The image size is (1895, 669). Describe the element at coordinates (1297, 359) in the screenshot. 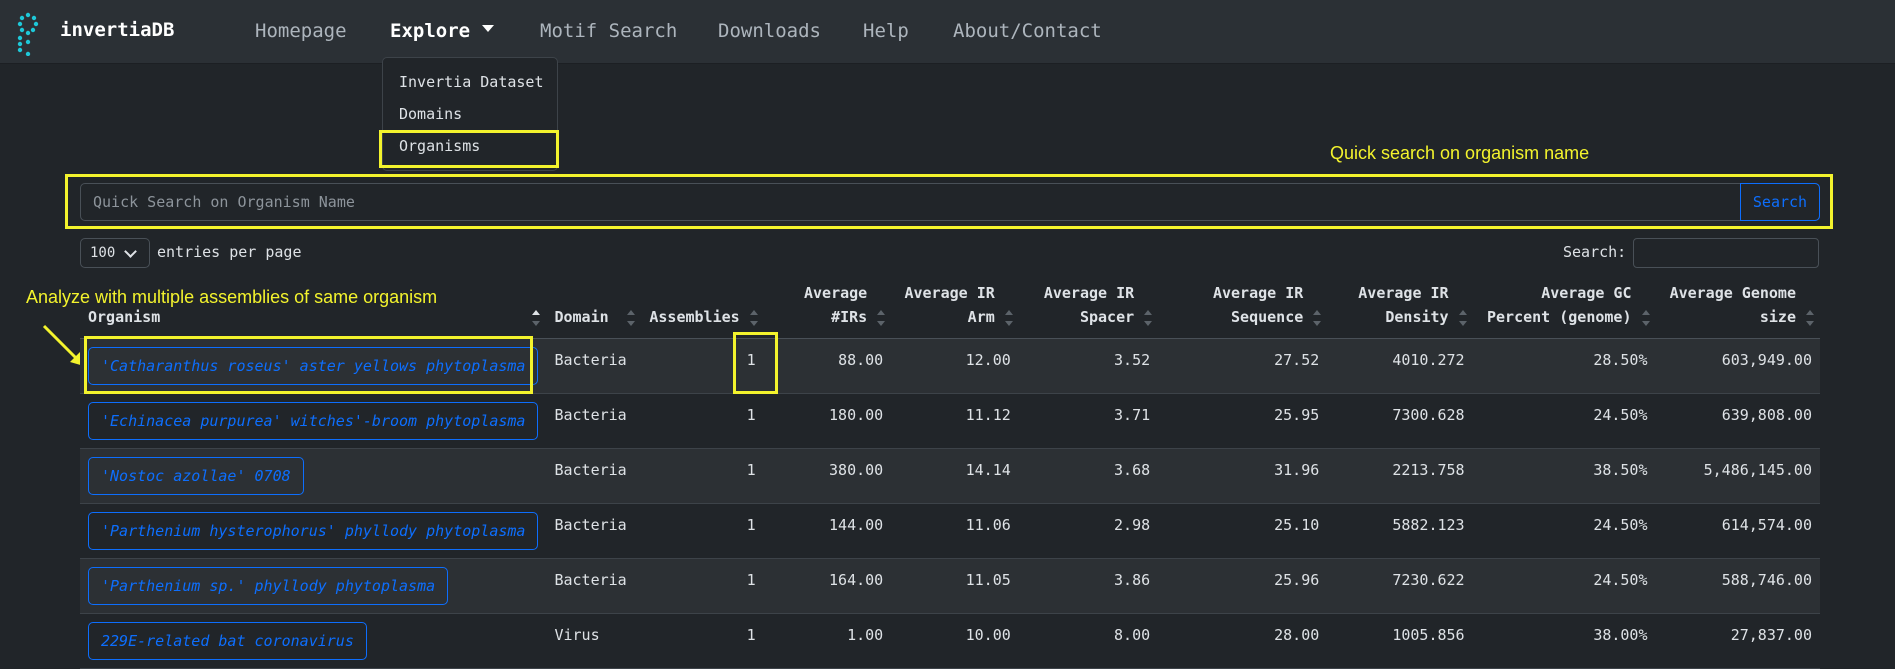

I see `average-ir-sequence-cell: 27.52` at that location.